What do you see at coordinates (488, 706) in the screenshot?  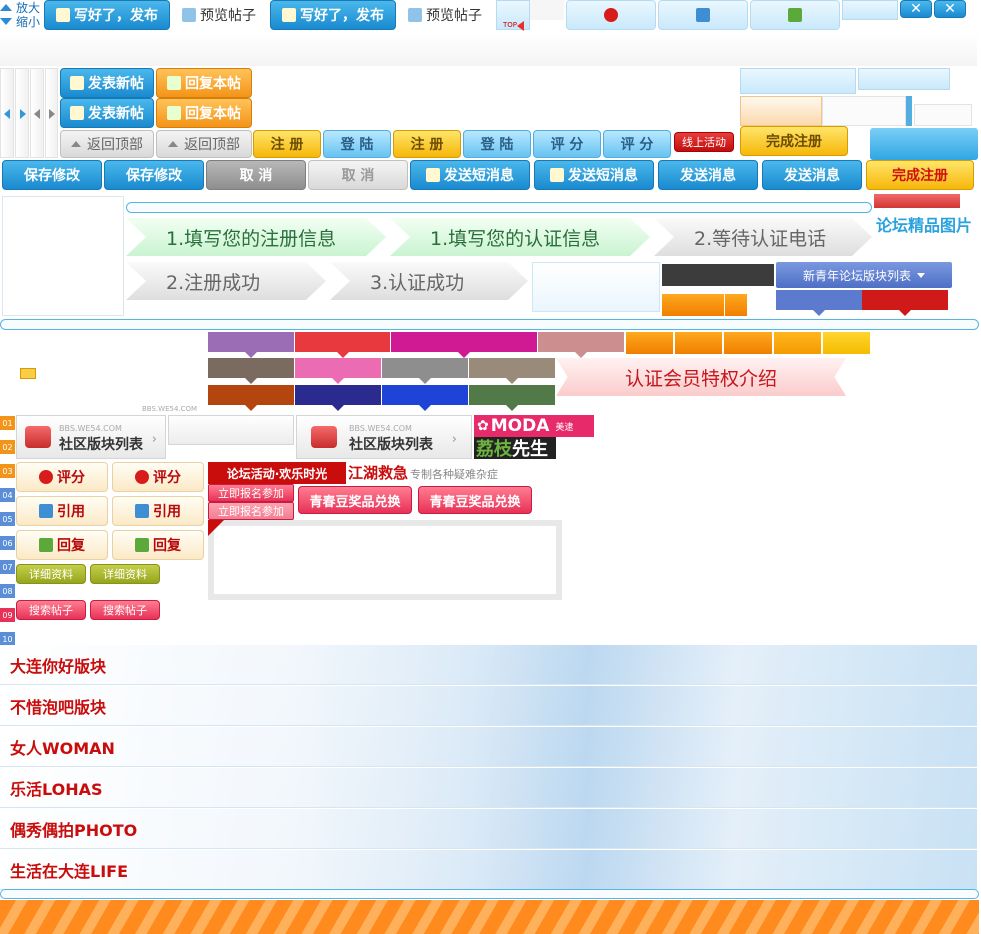 I see `forum-row: 不惜泡吧版块` at bounding box center [488, 706].